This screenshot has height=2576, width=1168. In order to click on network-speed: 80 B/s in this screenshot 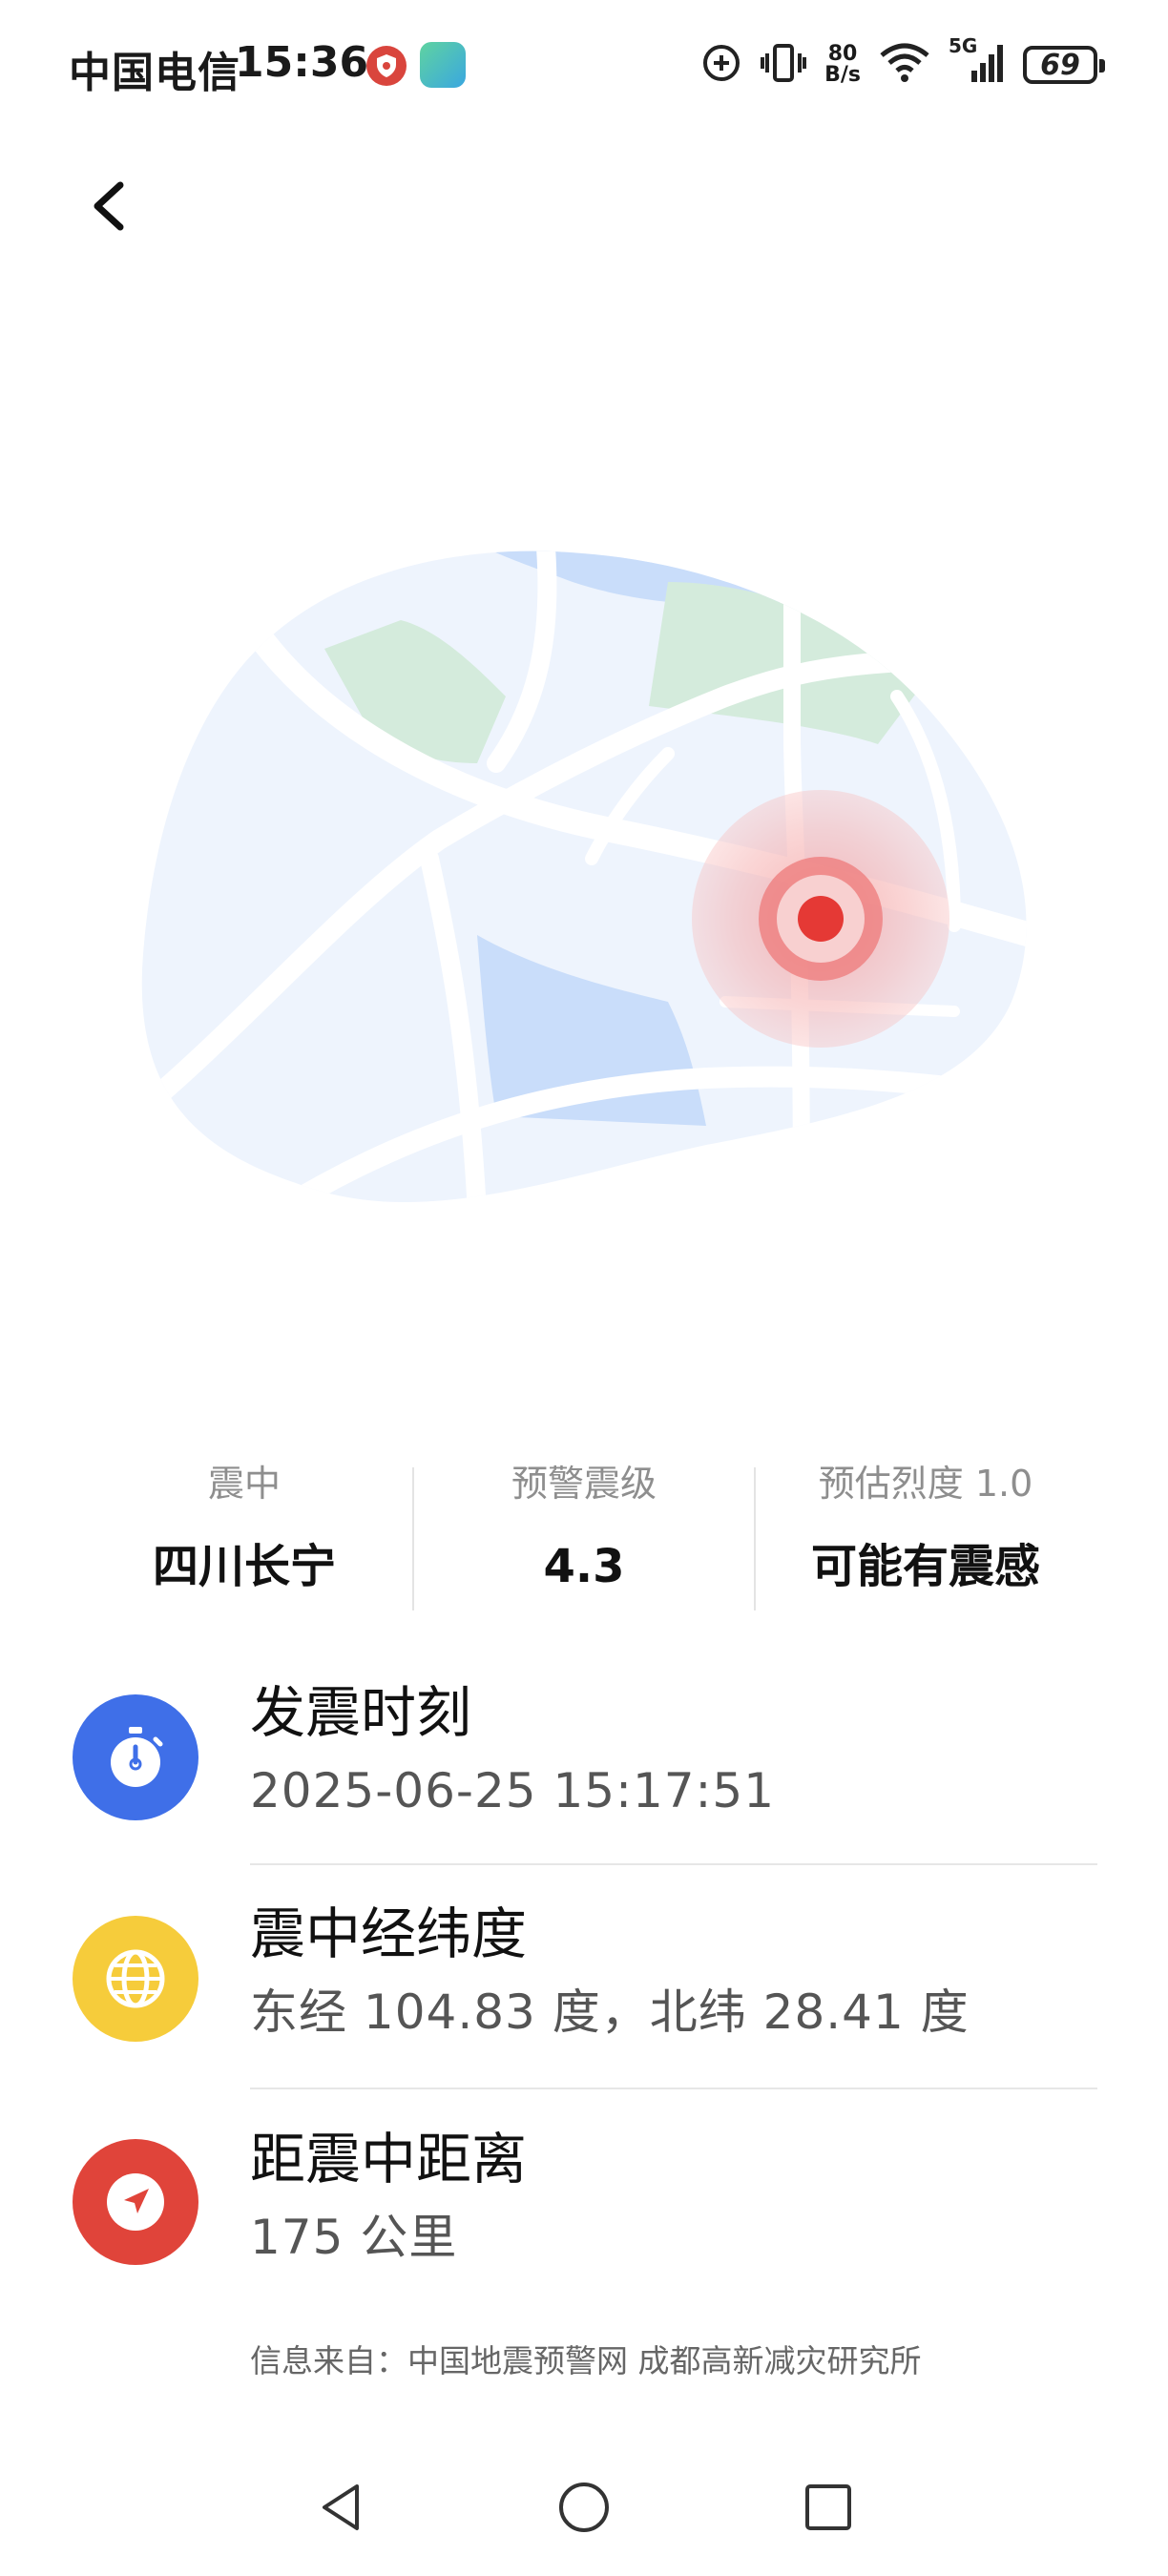, I will do `click(842, 65)`.